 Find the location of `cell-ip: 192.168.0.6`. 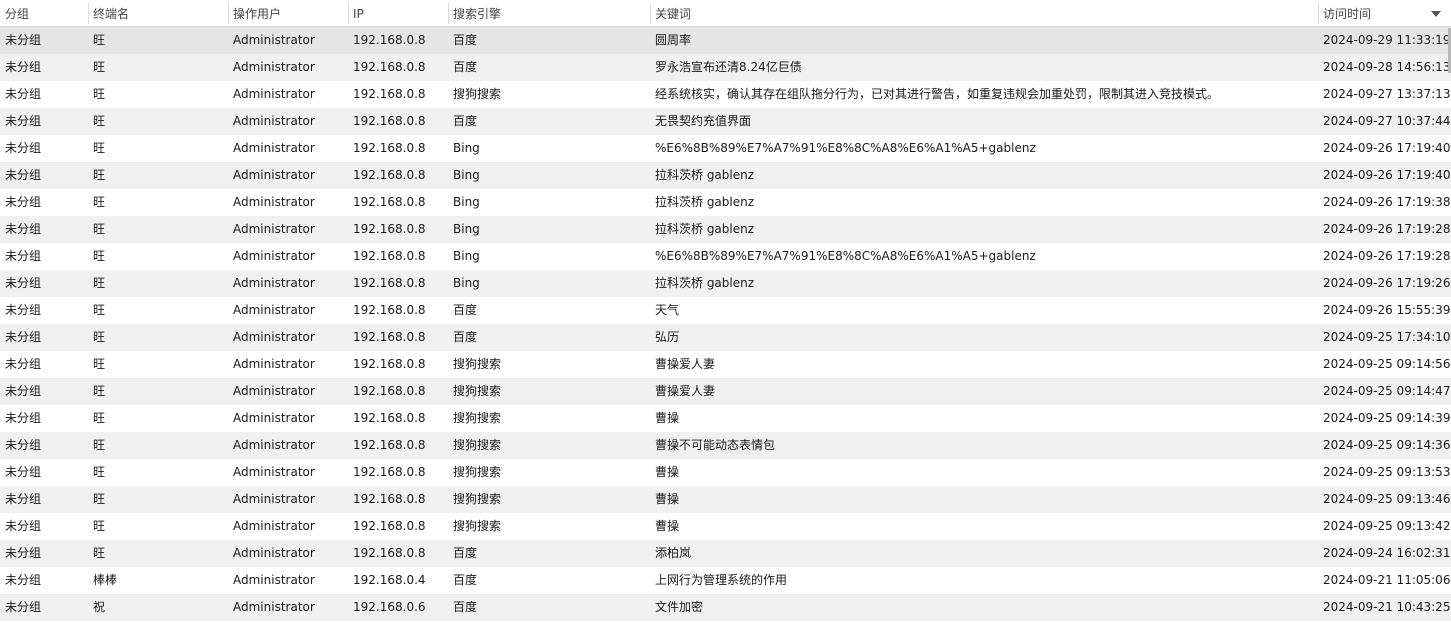

cell-ip: 192.168.0.6 is located at coordinates (389, 607).